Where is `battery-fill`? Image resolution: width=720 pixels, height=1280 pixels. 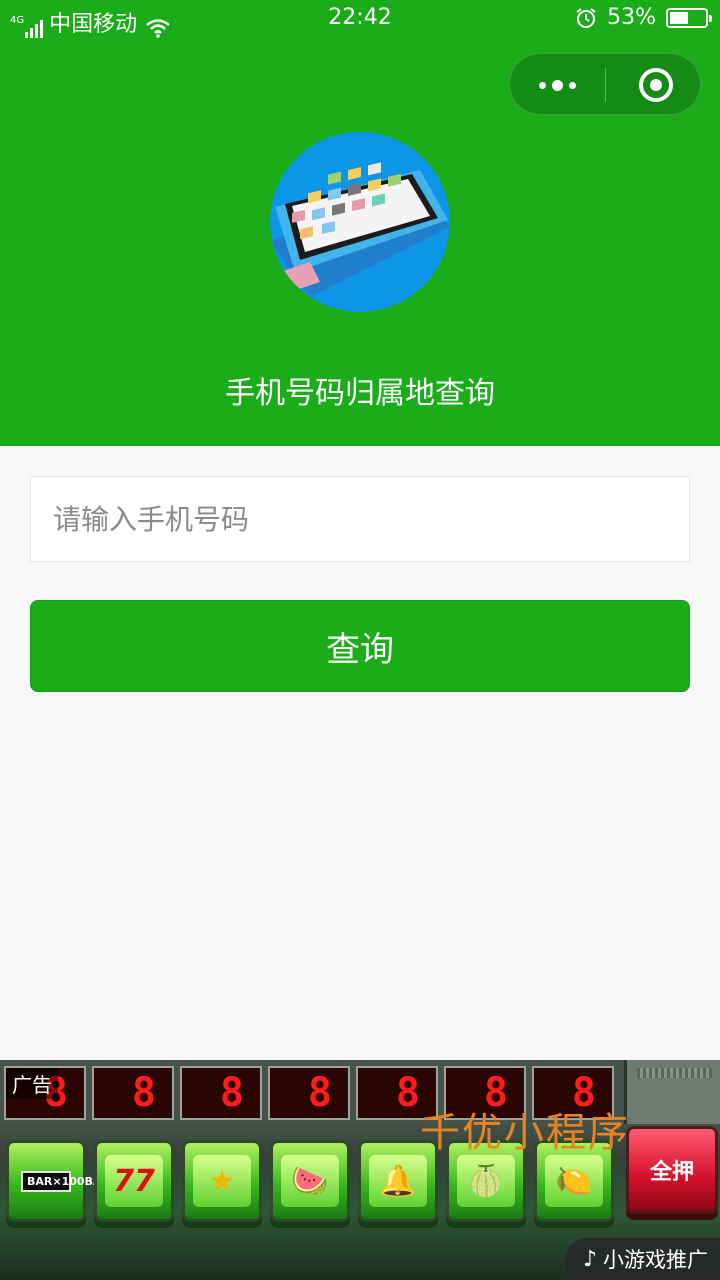 battery-fill is located at coordinates (679, 17).